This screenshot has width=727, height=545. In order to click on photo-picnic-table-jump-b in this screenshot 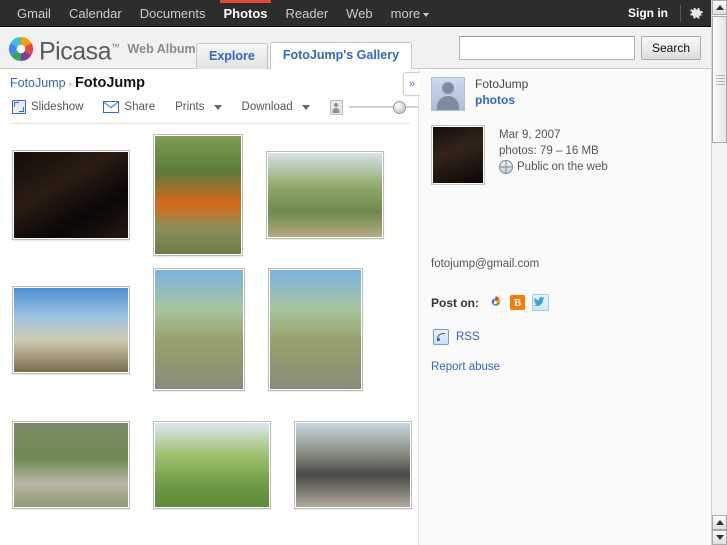, I will do `click(315, 329)`.